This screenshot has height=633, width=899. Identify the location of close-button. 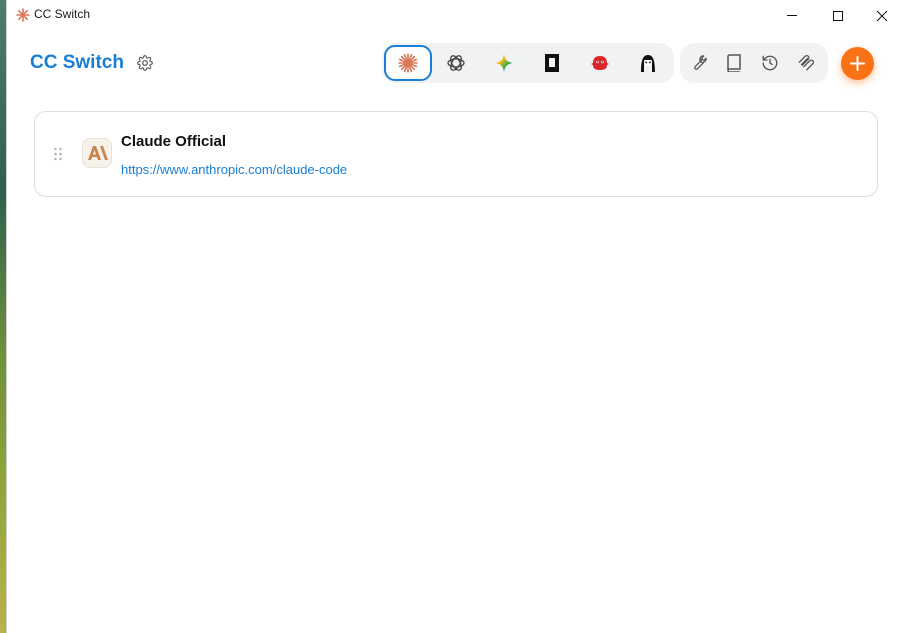
(879, 15).